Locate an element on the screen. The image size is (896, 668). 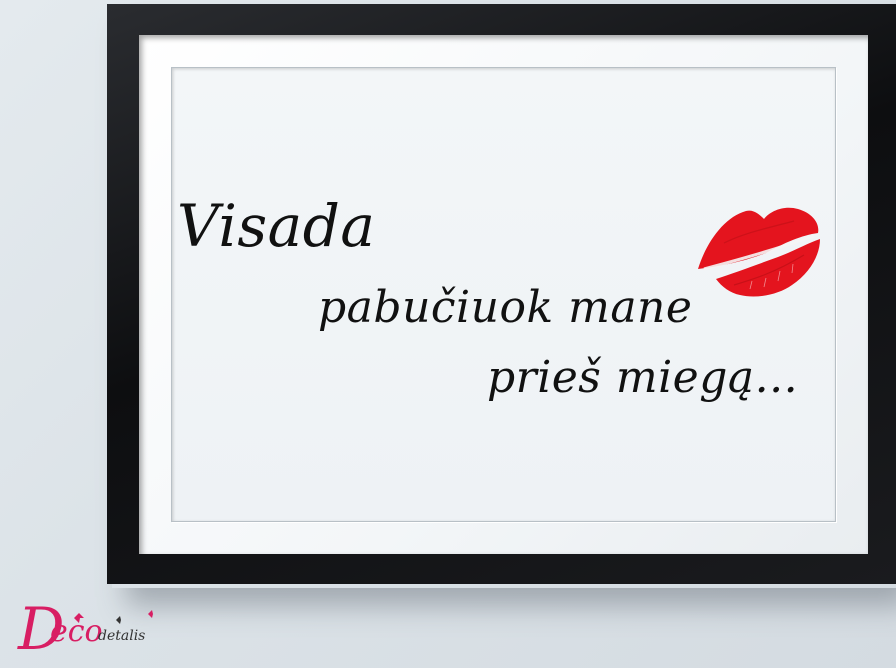
logo-suffix-text: detalis is located at coordinates (122, 636).